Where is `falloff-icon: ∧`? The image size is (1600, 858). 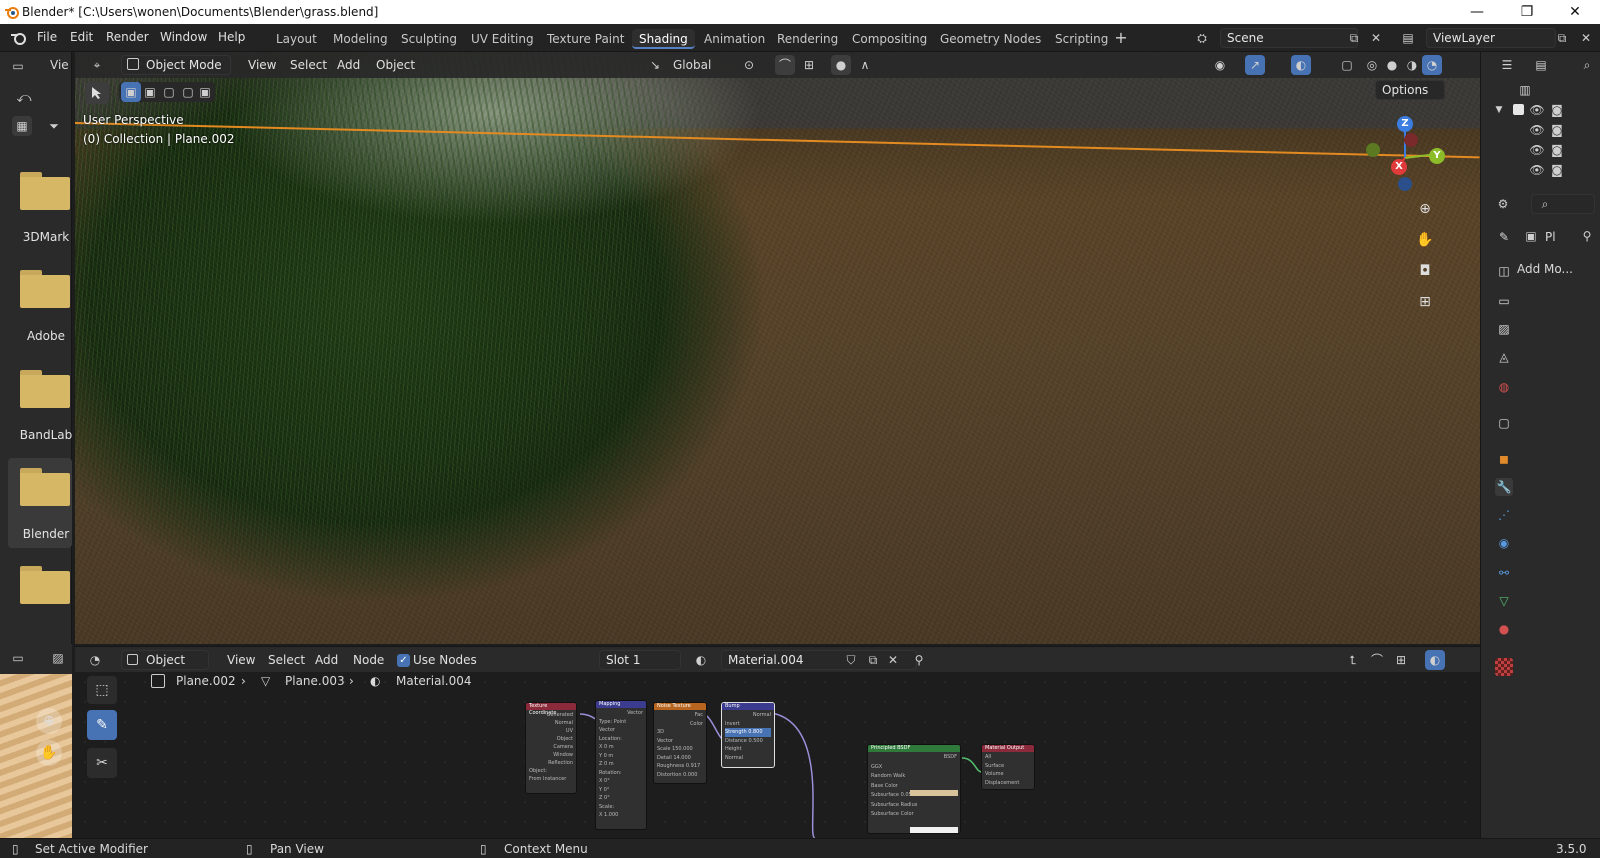 falloff-icon: ∧ is located at coordinates (865, 65).